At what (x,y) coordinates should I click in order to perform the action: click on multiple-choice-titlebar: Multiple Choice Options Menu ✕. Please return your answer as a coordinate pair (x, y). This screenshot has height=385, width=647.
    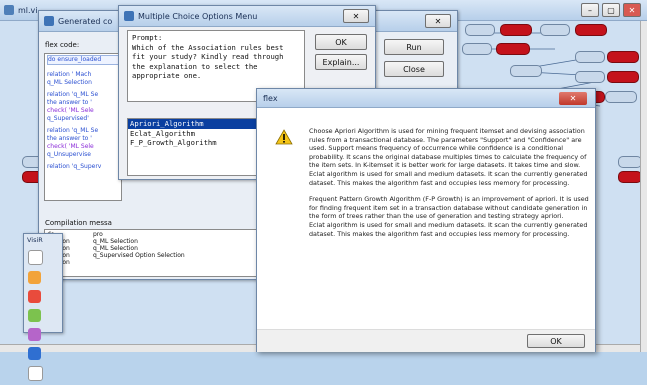
    Looking at the image, I should click on (247, 16).